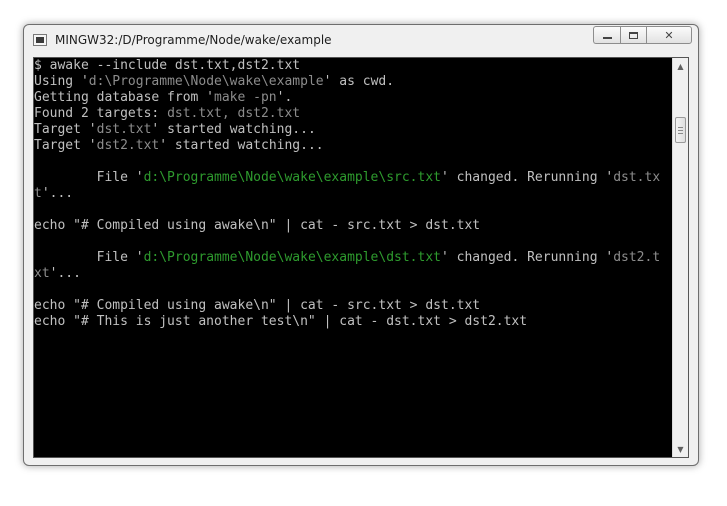 The image size is (727, 506). I want to click on console-text-segment: Getting database from ', so click(124, 97).